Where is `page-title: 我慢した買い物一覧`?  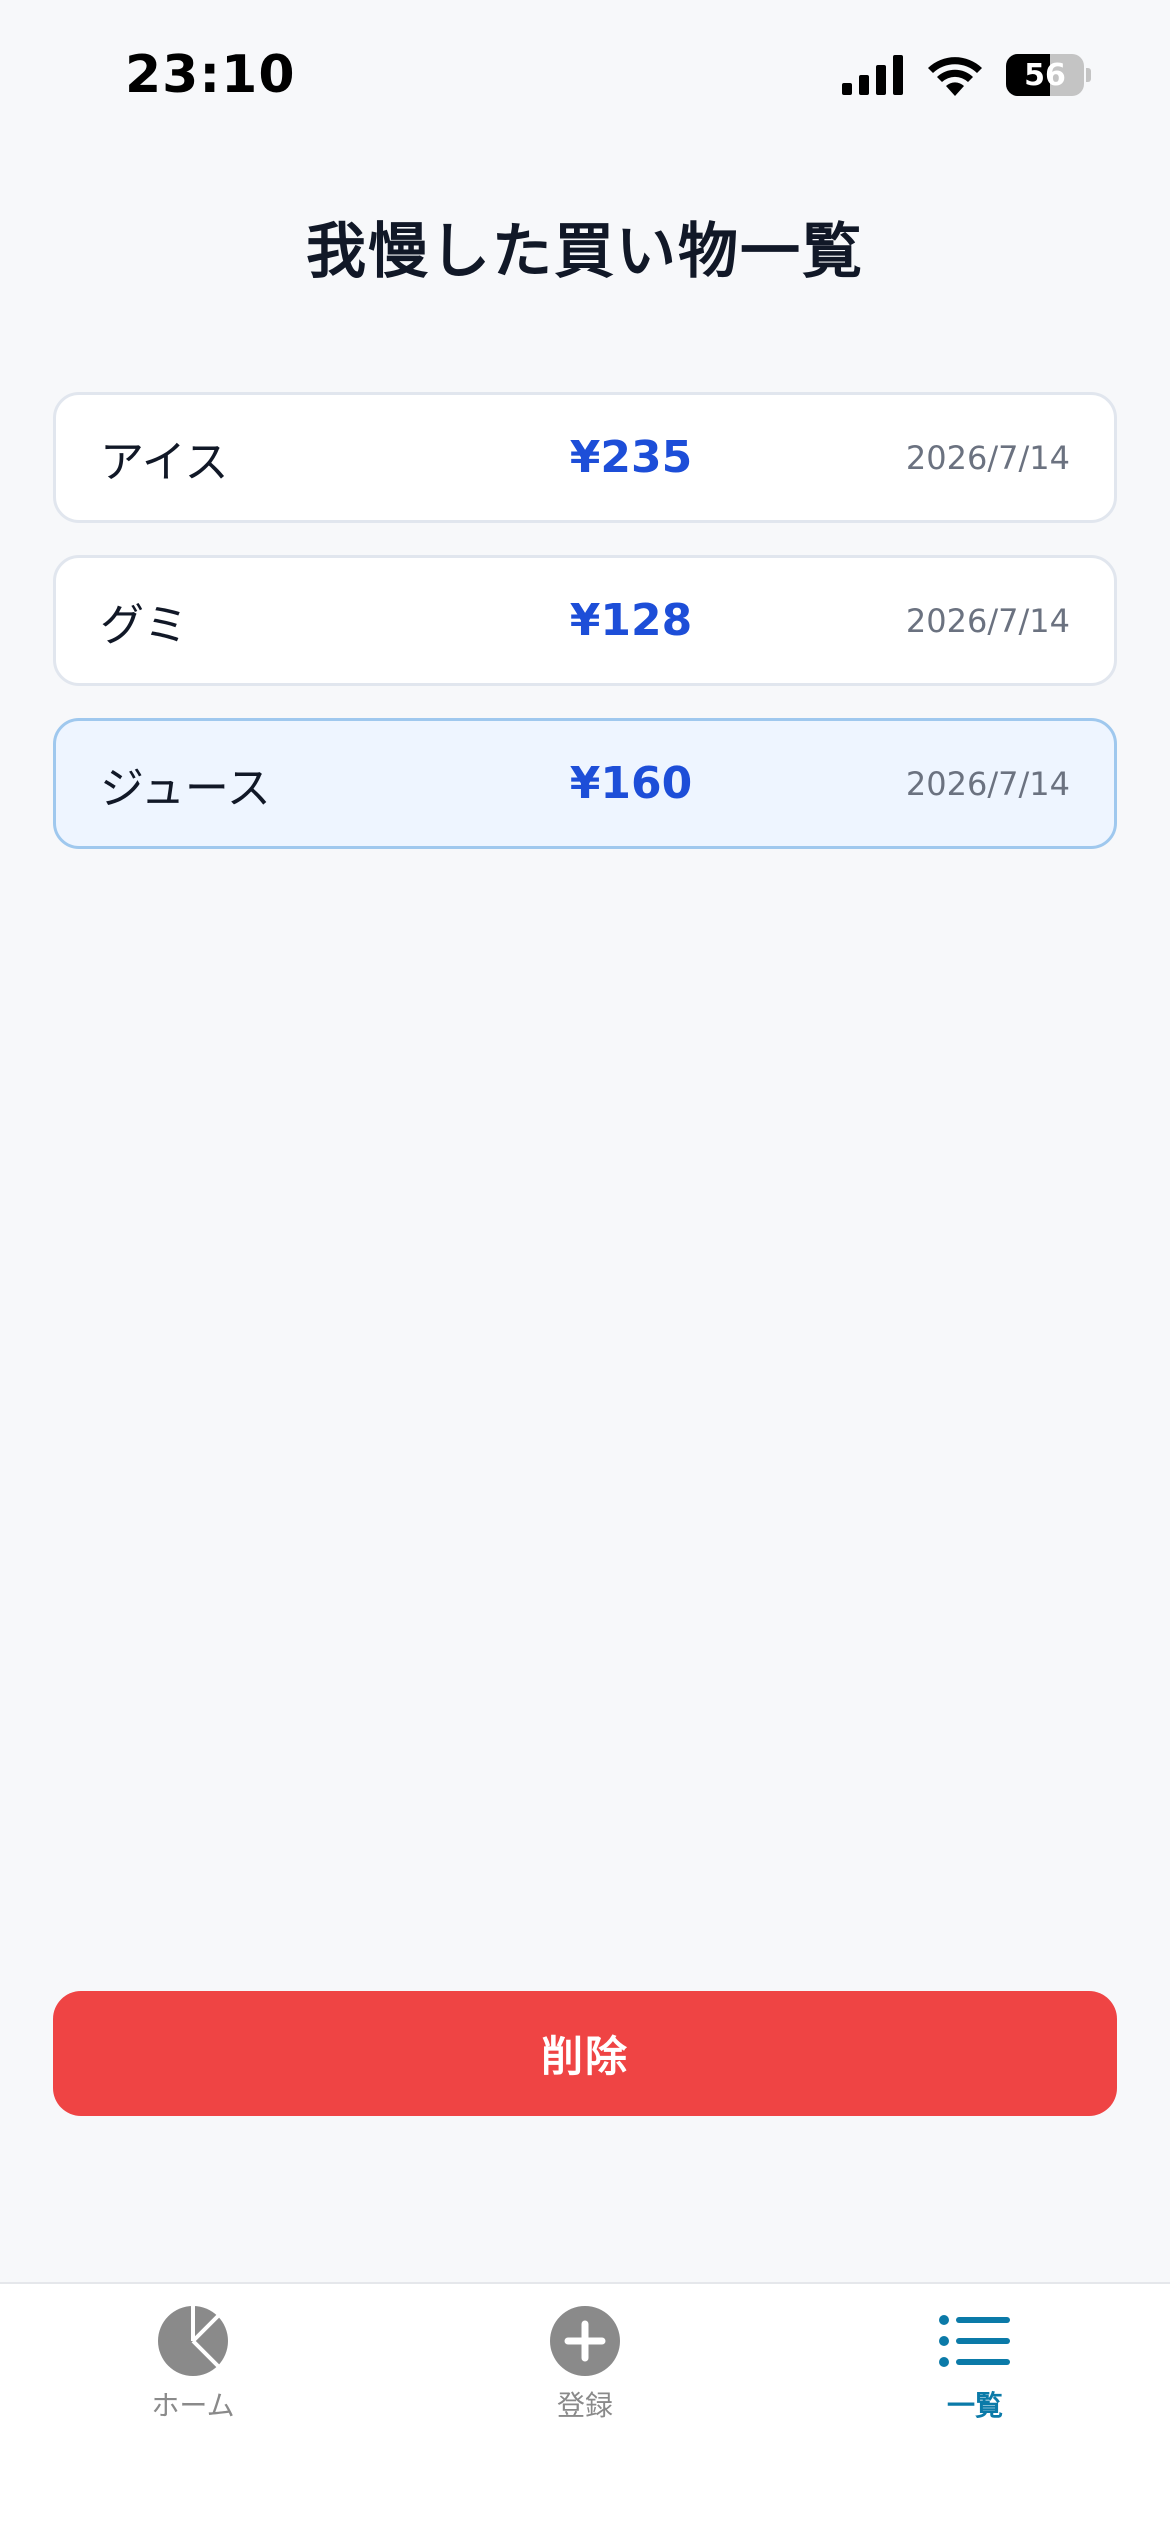 page-title: 我慢した買い物一覧 is located at coordinates (585, 252).